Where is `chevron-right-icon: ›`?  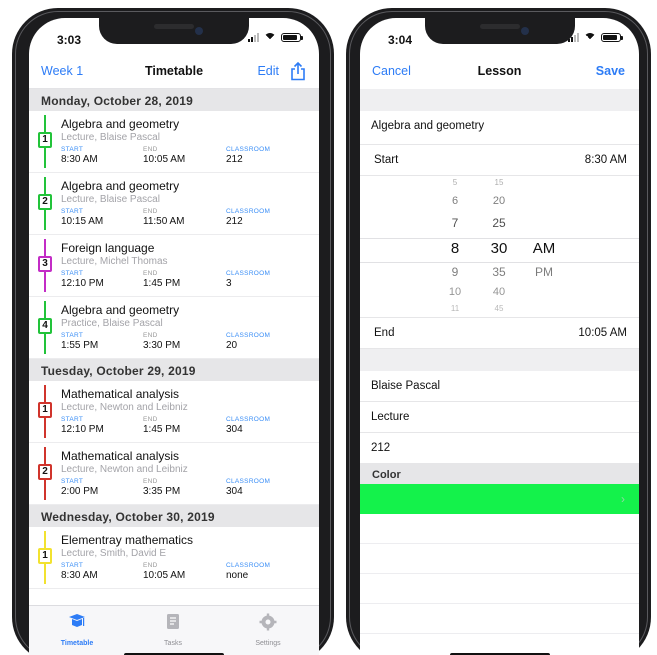 chevron-right-icon: › is located at coordinates (623, 499).